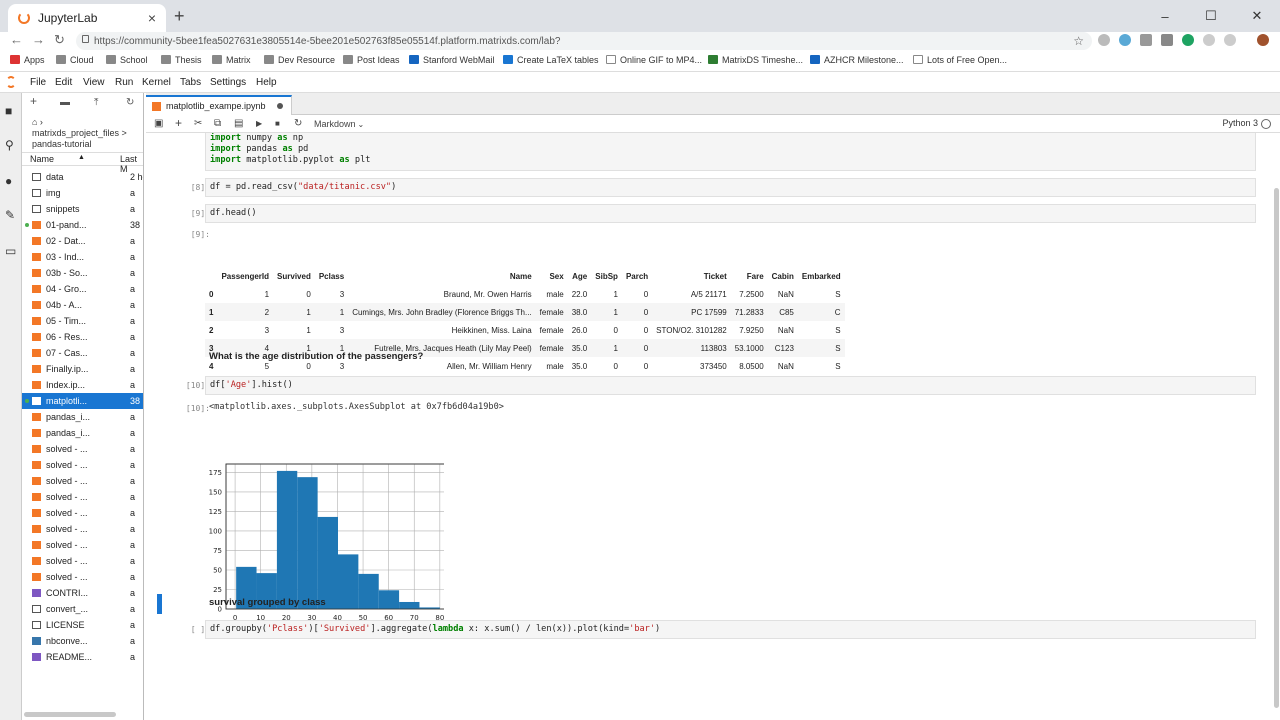 The height and width of the screenshot is (720, 1280). I want to click on wrench-icon: ✎, so click(11, 215).